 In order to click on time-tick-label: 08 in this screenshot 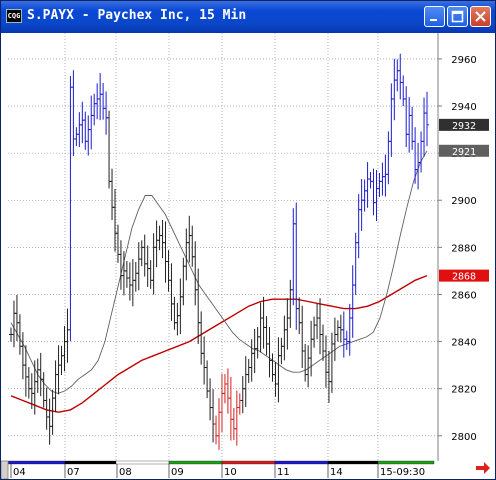, I will do `click(125, 472)`.